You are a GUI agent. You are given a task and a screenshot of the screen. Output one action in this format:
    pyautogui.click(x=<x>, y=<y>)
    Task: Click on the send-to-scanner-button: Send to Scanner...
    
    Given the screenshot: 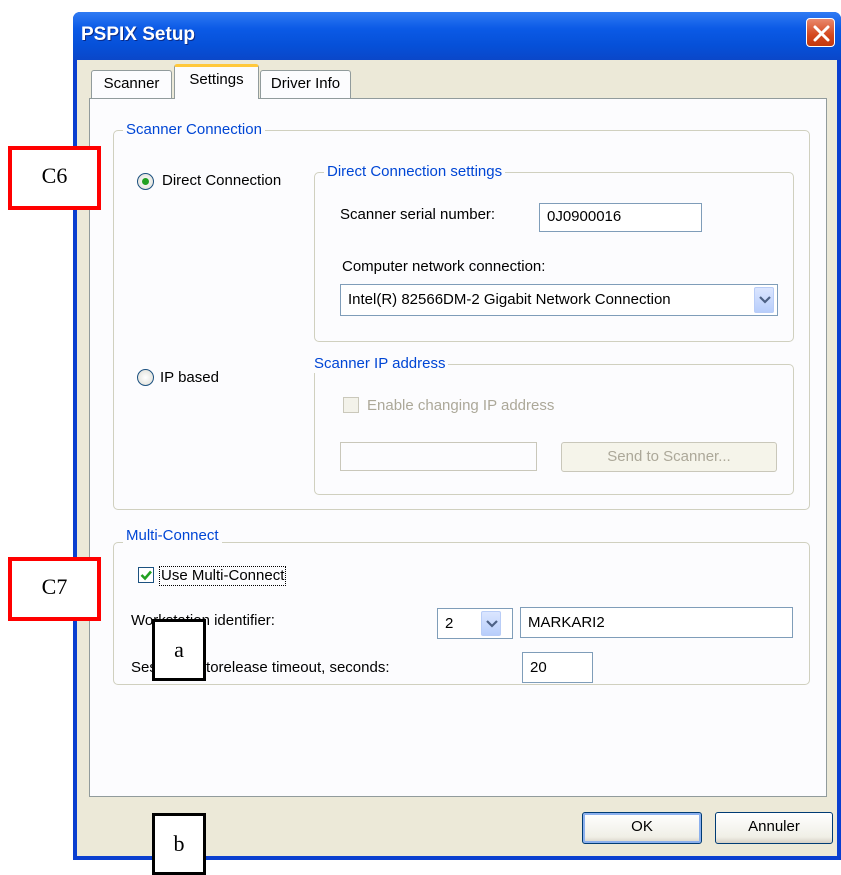 What is the action you would take?
    pyautogui.click(x=669, y=457)
    